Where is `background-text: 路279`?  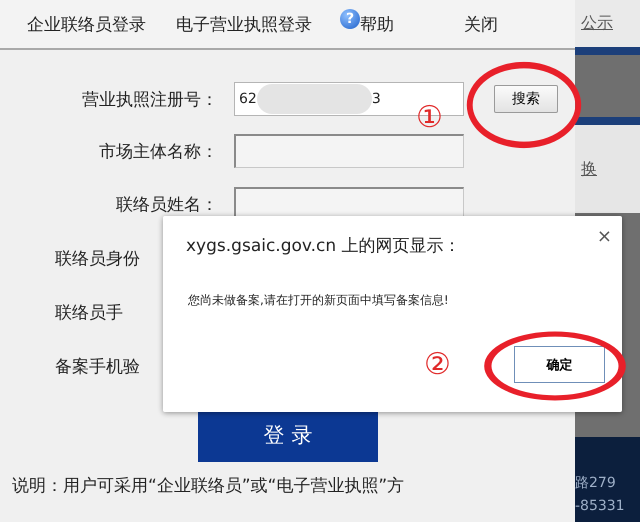
background-text: 路279 is located at coordinates (596, 483).